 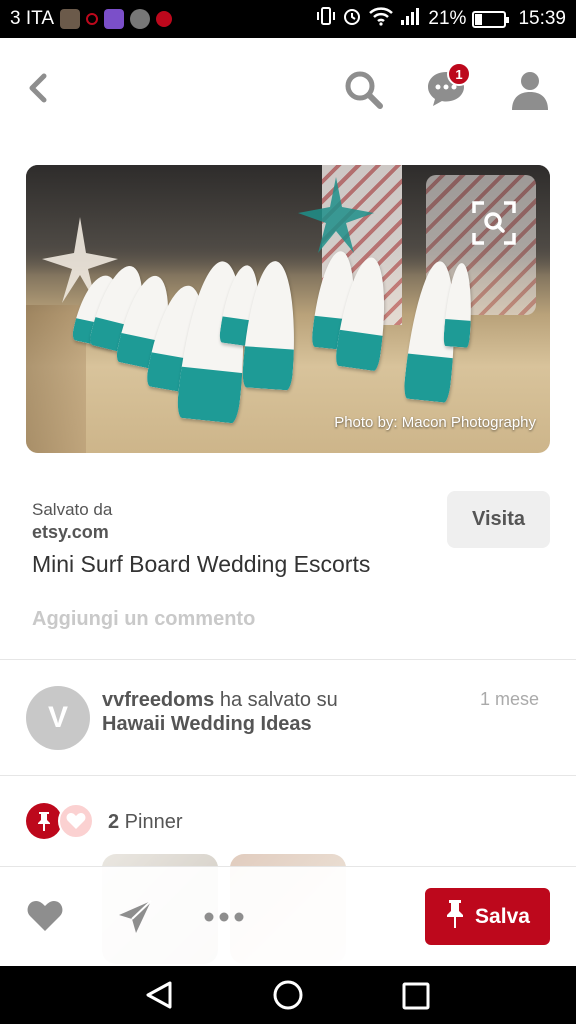 What do you see at coordinates (510, 699) in the screenshot?
I see `saved-time: 1 mese` at bounding box center [510, 699].